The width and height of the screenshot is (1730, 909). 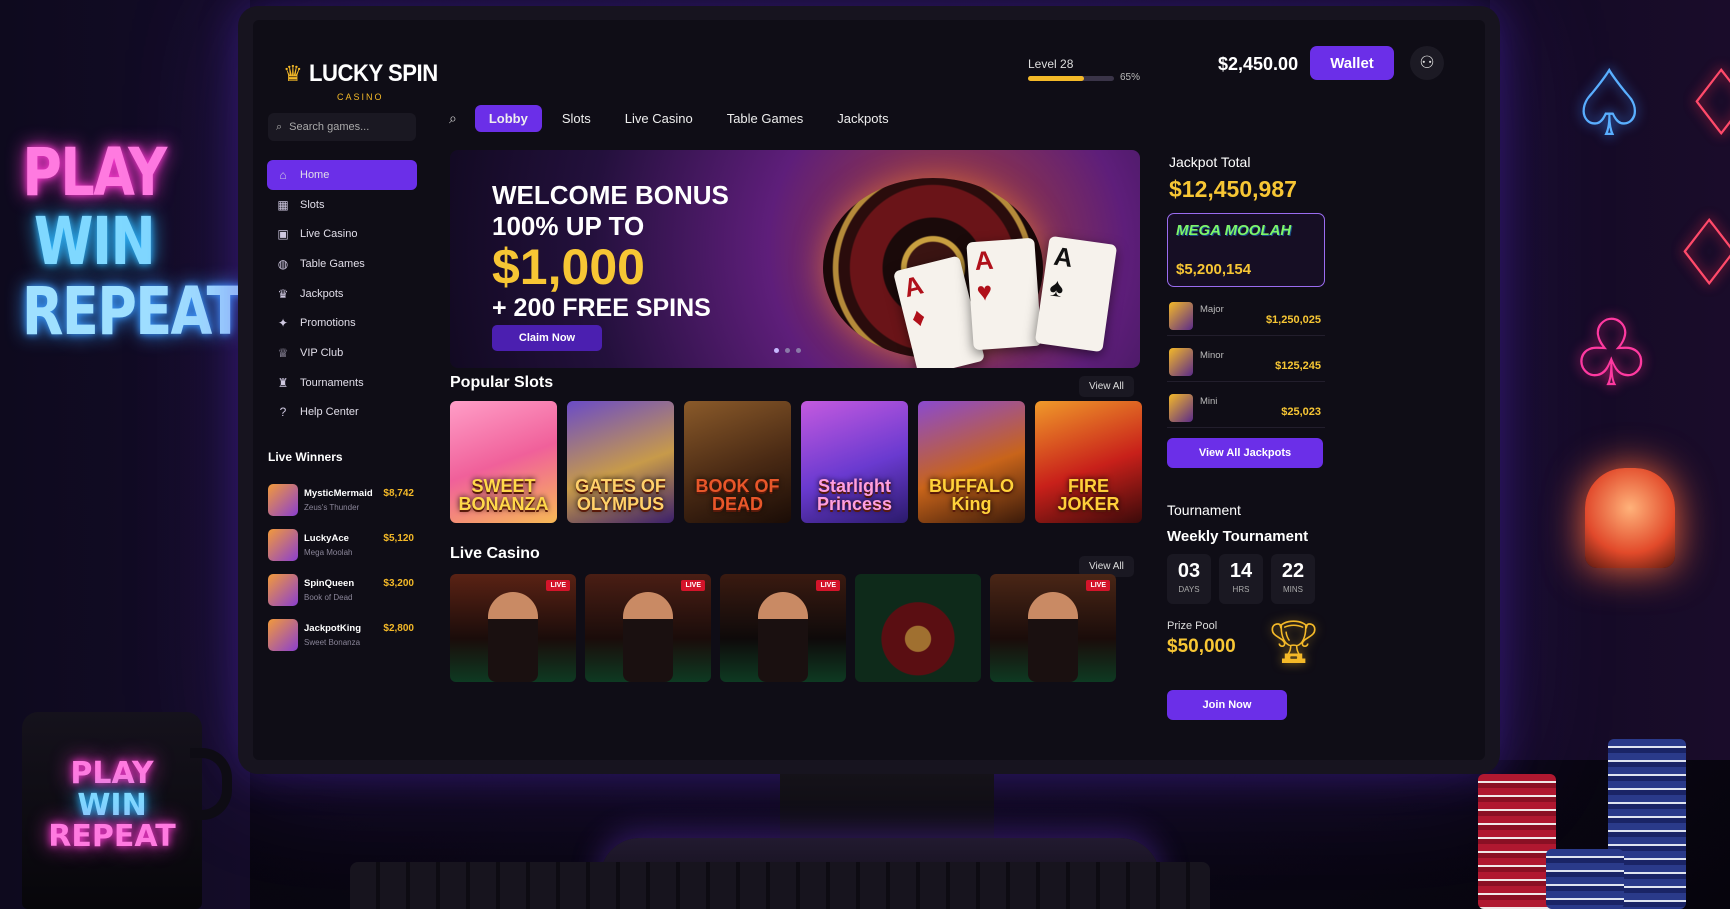 What do you see at coordinates (1427, 63) in the screenshot?
I see `user-profile-button: ⚇` at bounding box center [1427, 63].